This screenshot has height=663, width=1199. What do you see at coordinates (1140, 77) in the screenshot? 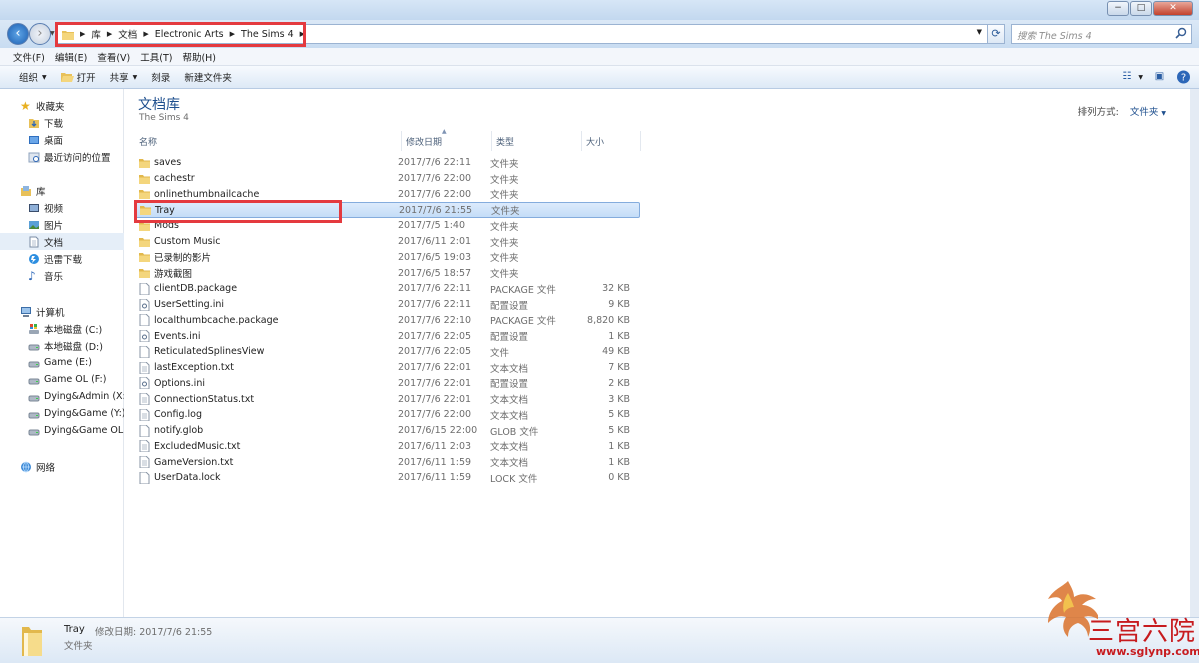
I see `chevron-down-icon: ▼` at bounding box center [1140, 77].